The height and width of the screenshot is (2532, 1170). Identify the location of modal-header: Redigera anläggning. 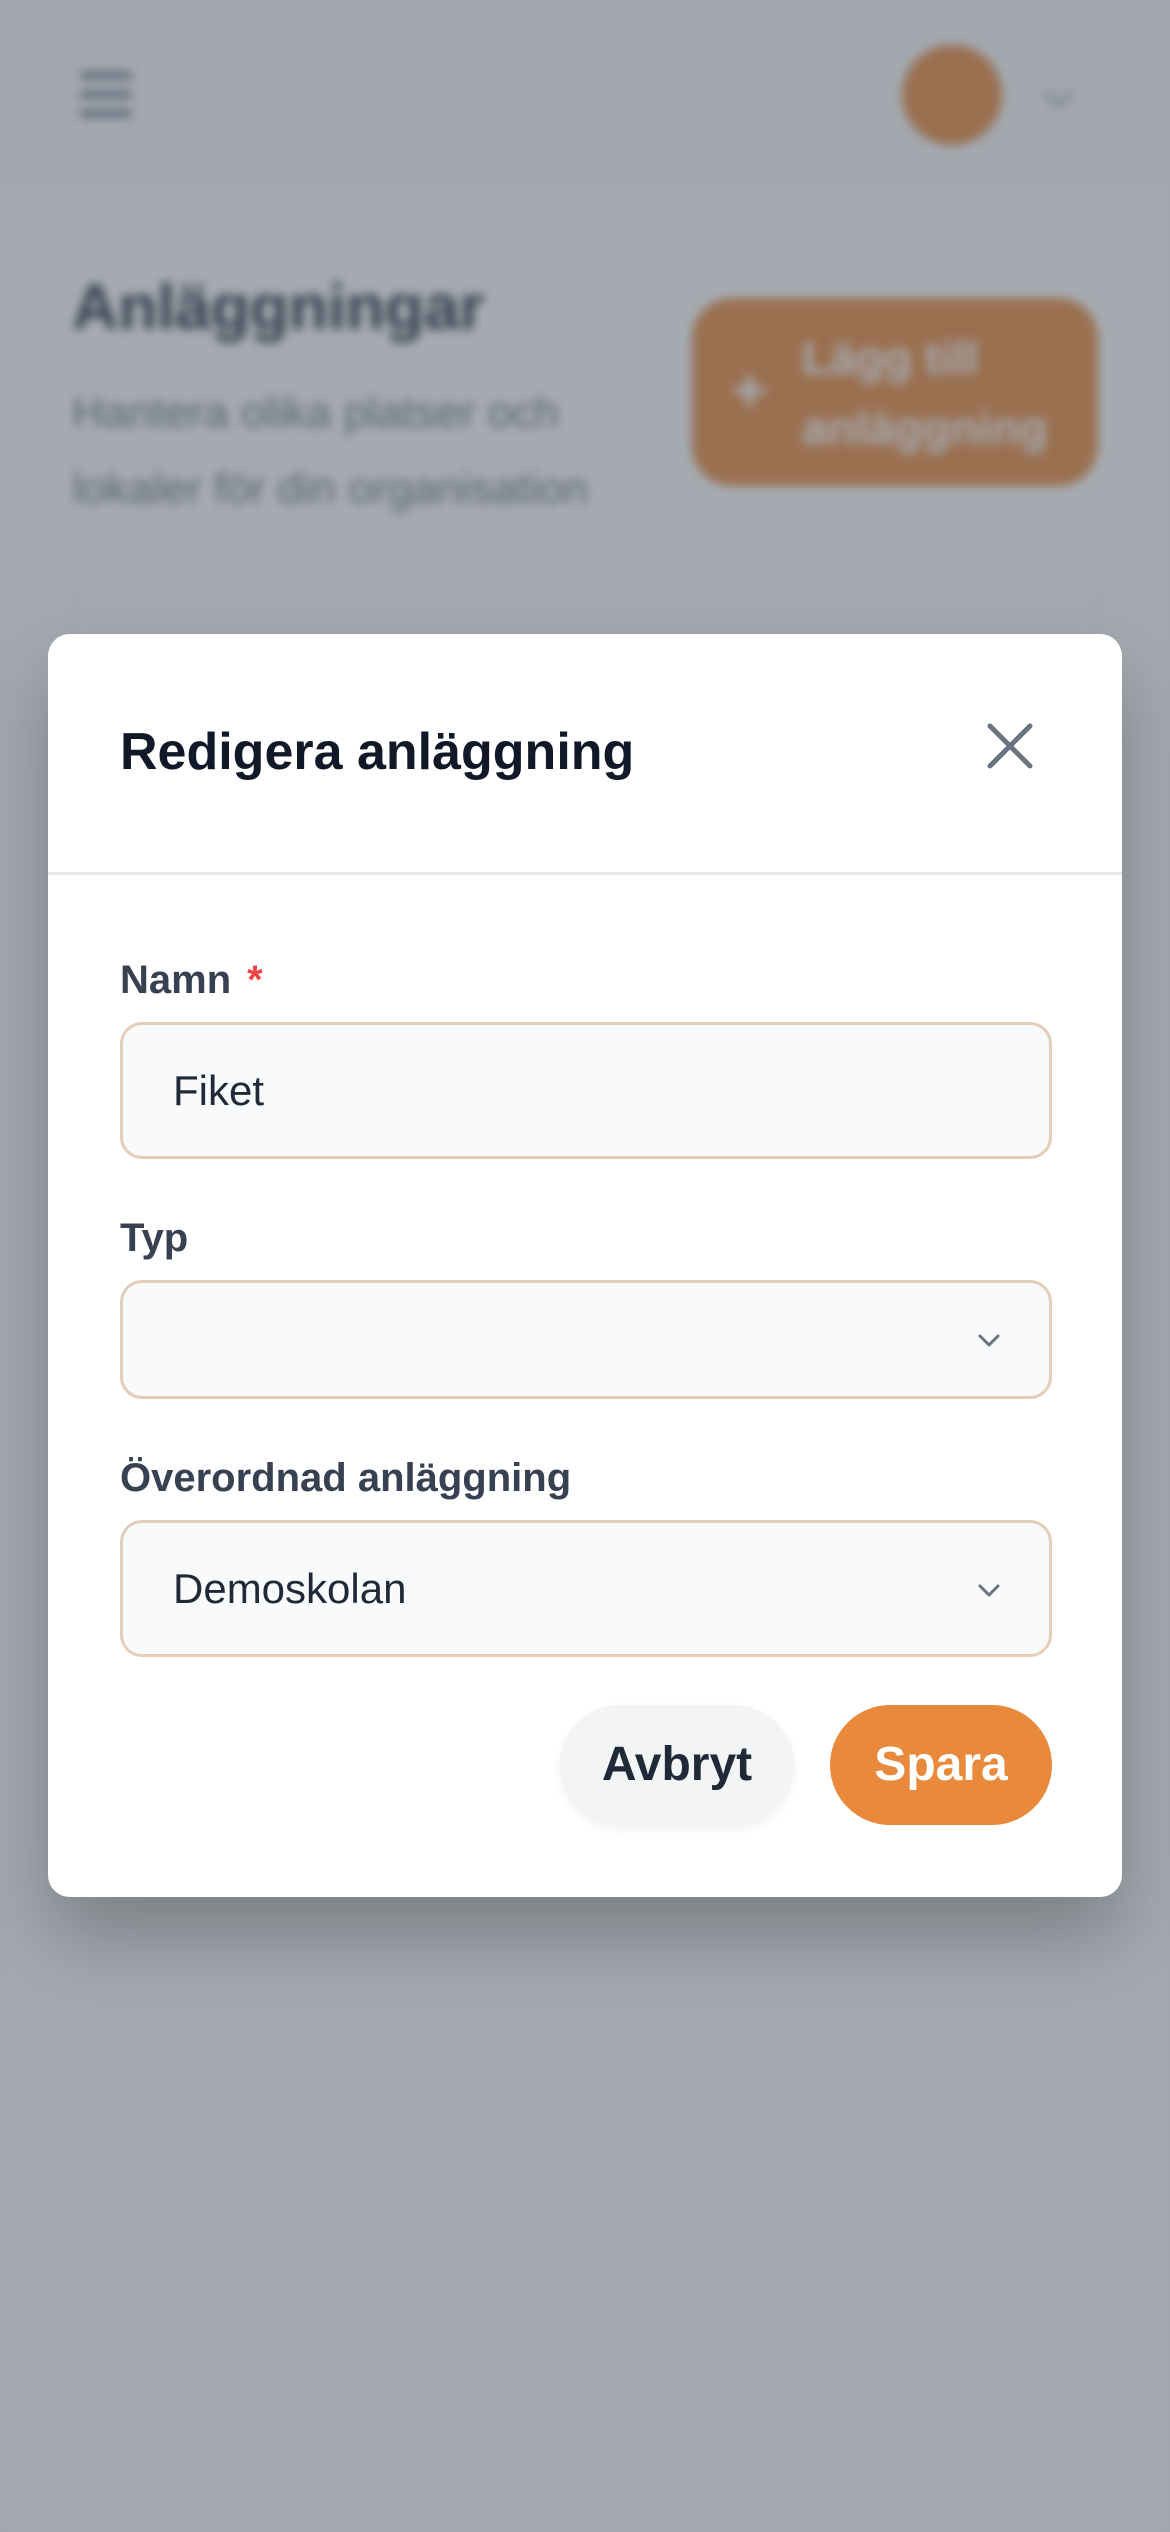
(585, 754).